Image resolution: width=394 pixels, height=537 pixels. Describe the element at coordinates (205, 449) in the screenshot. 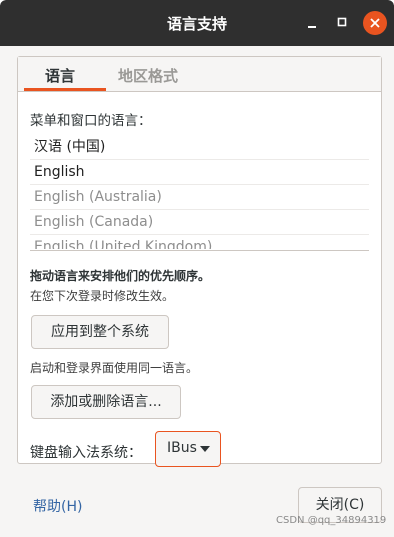

I see `dropdown-arrow-icon` at that location.